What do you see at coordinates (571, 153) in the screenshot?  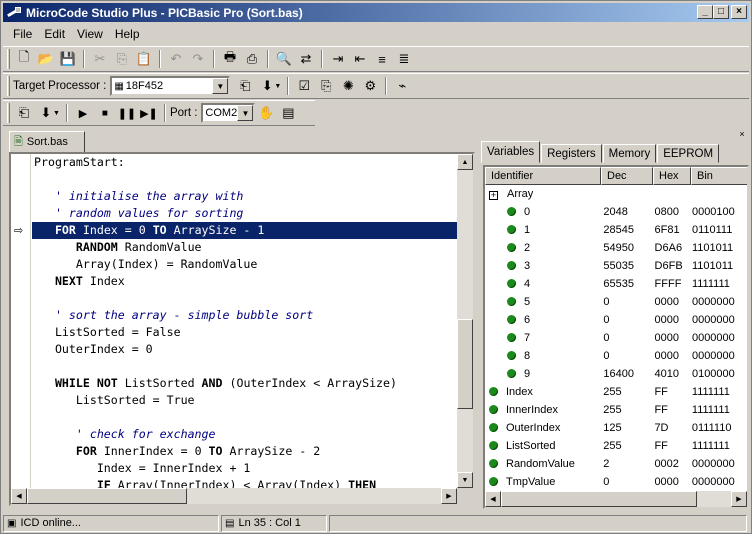 I see `tab-registers: Registers` at bounding box center [571, 153].